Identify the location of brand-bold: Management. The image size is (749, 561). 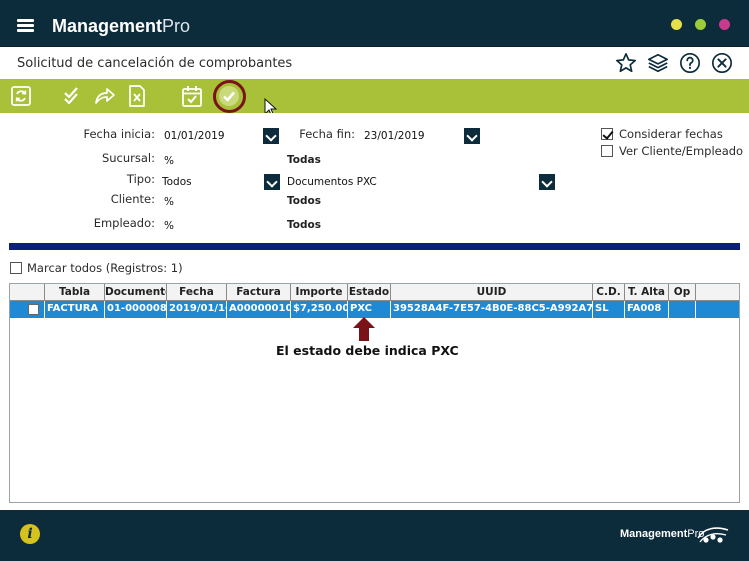
(107, 26).